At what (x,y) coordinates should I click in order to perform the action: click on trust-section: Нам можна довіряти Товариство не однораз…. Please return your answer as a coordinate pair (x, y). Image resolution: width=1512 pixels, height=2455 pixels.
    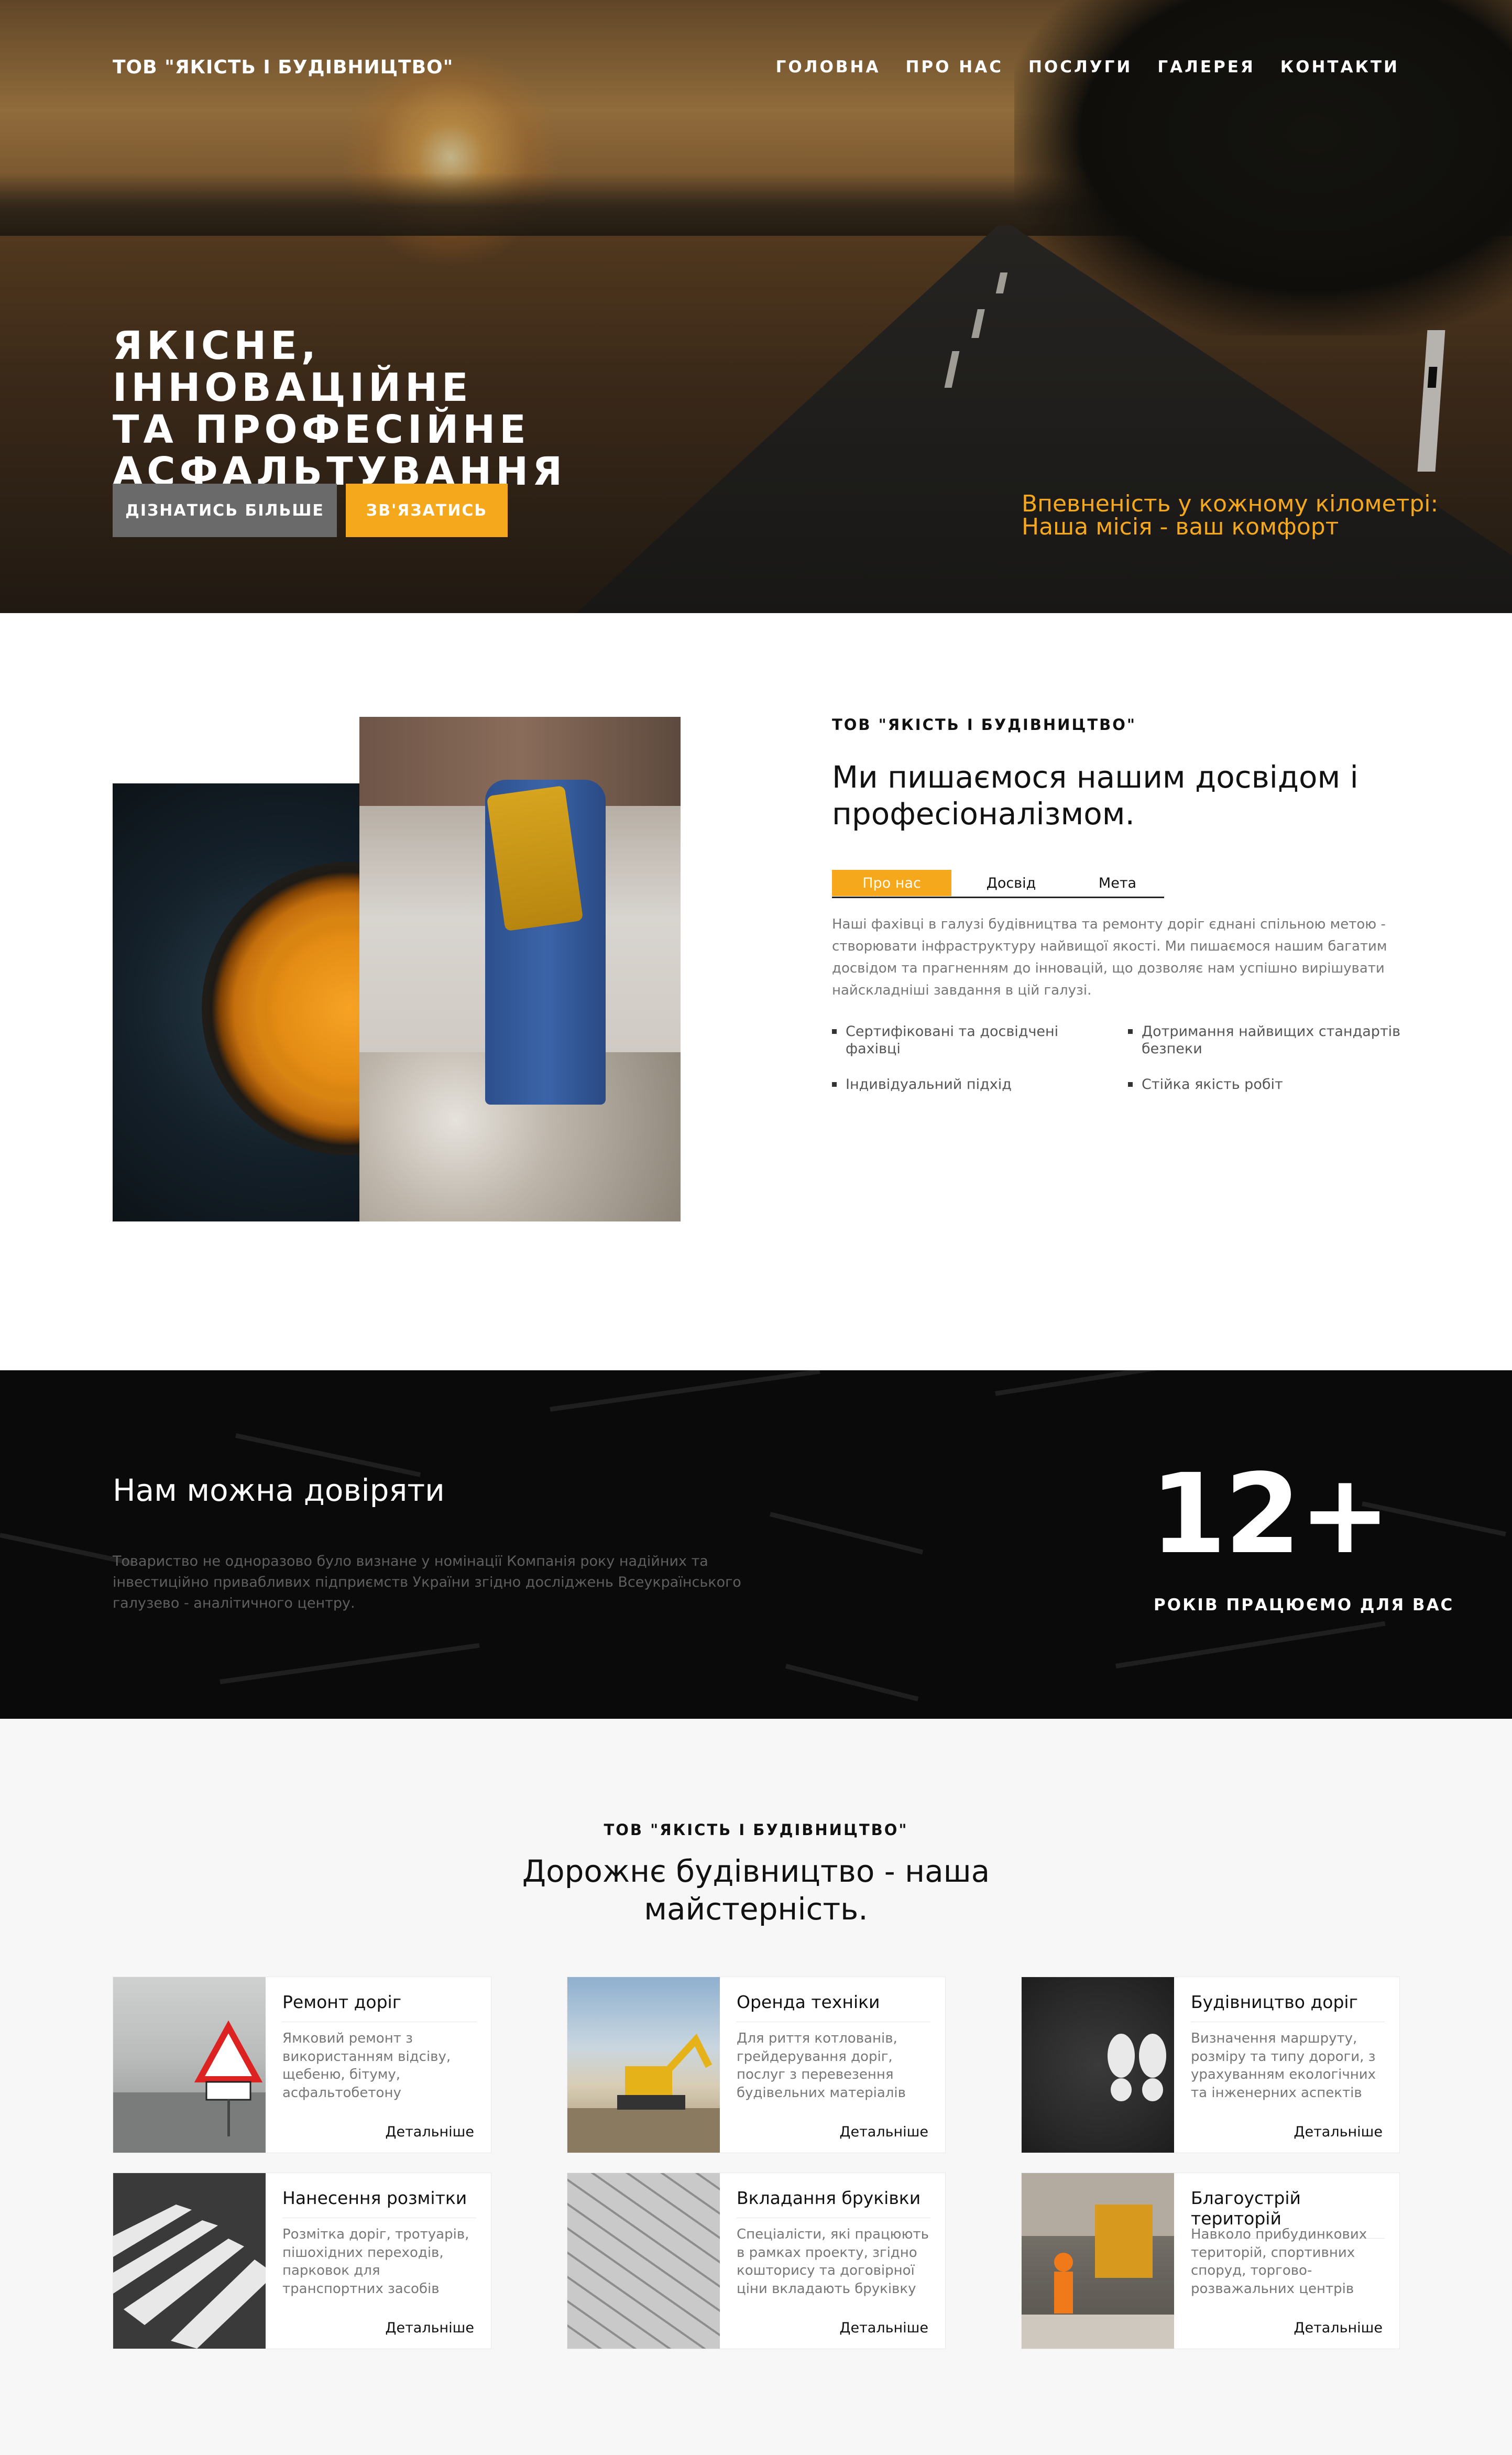
    Looking at the image, I should click on (756, 1544).